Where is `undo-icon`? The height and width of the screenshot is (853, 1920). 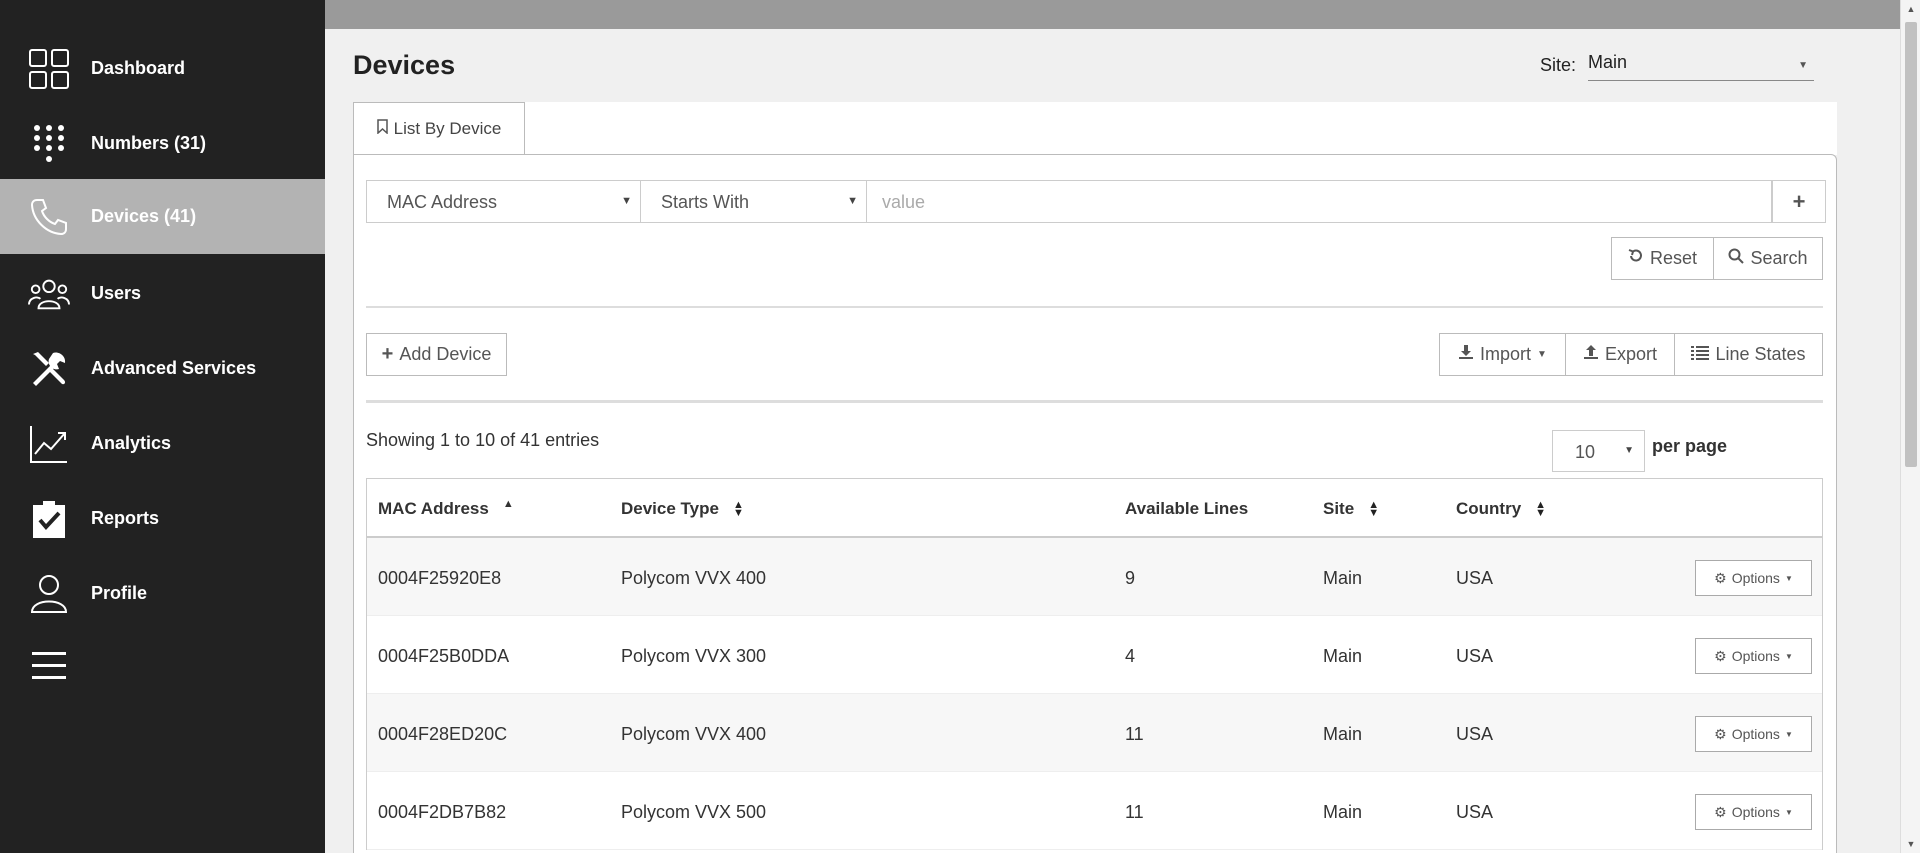 undo-icon is located at coordinates (1636, 258).